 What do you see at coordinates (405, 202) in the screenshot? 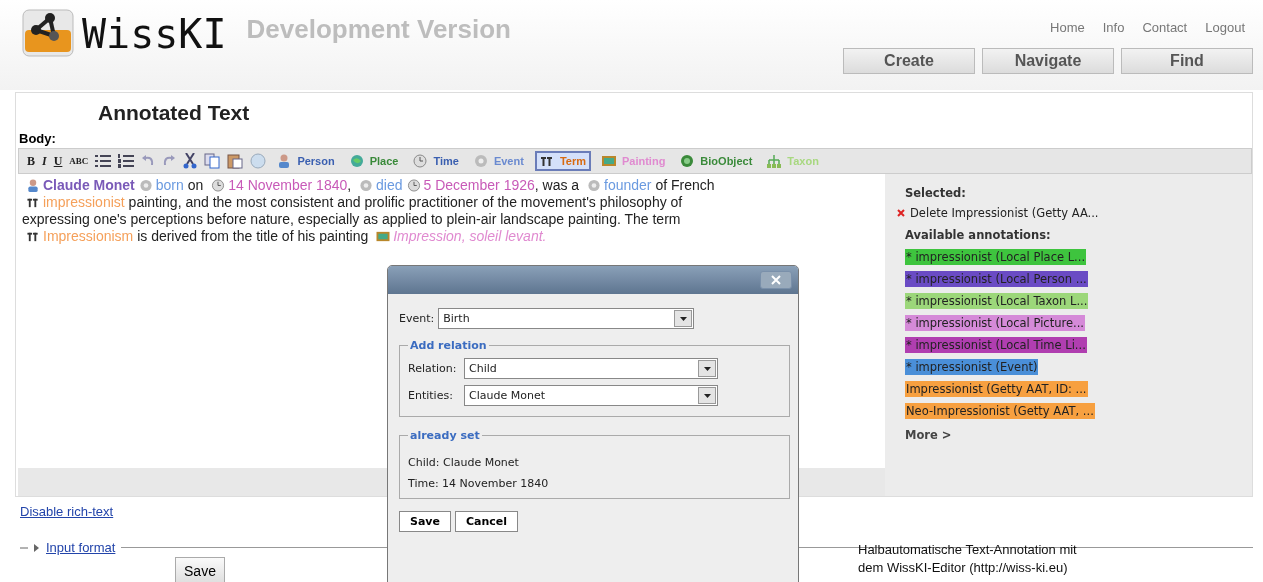
I see `editor-text: painting, and the most consistent and prolific practitioner of the movement's philosophy of` at bounding box center [405, 202].